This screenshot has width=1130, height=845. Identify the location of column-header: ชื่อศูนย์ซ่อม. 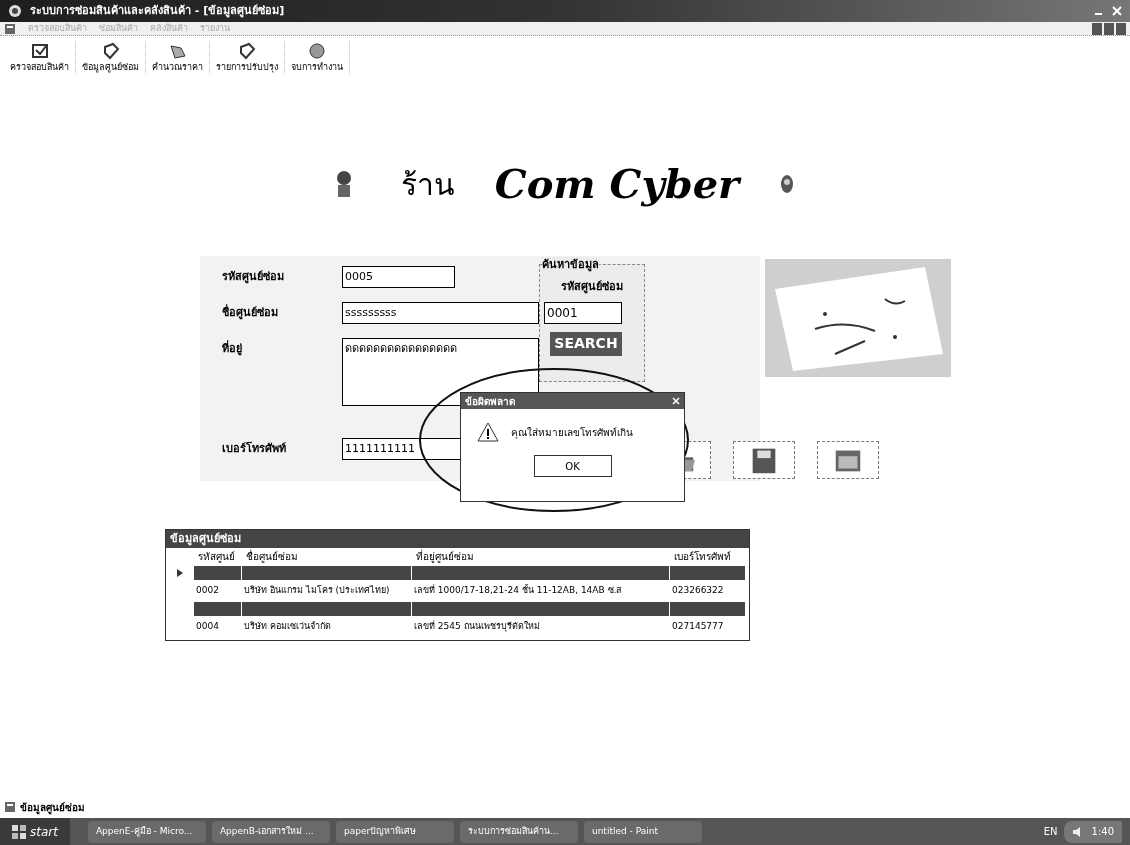
(272, 556).